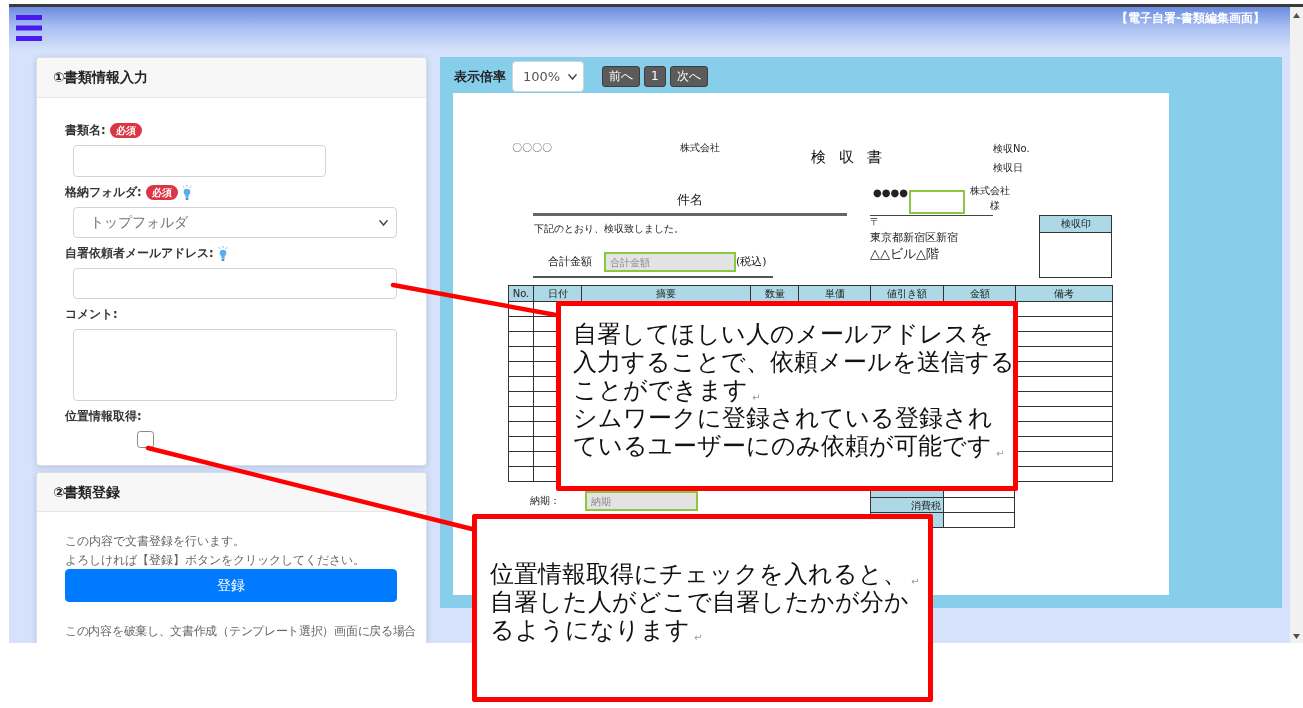  Describe the element at coordinates (890, 193) in the screenshot. I see `recipient-name: ●●●●` at that location.